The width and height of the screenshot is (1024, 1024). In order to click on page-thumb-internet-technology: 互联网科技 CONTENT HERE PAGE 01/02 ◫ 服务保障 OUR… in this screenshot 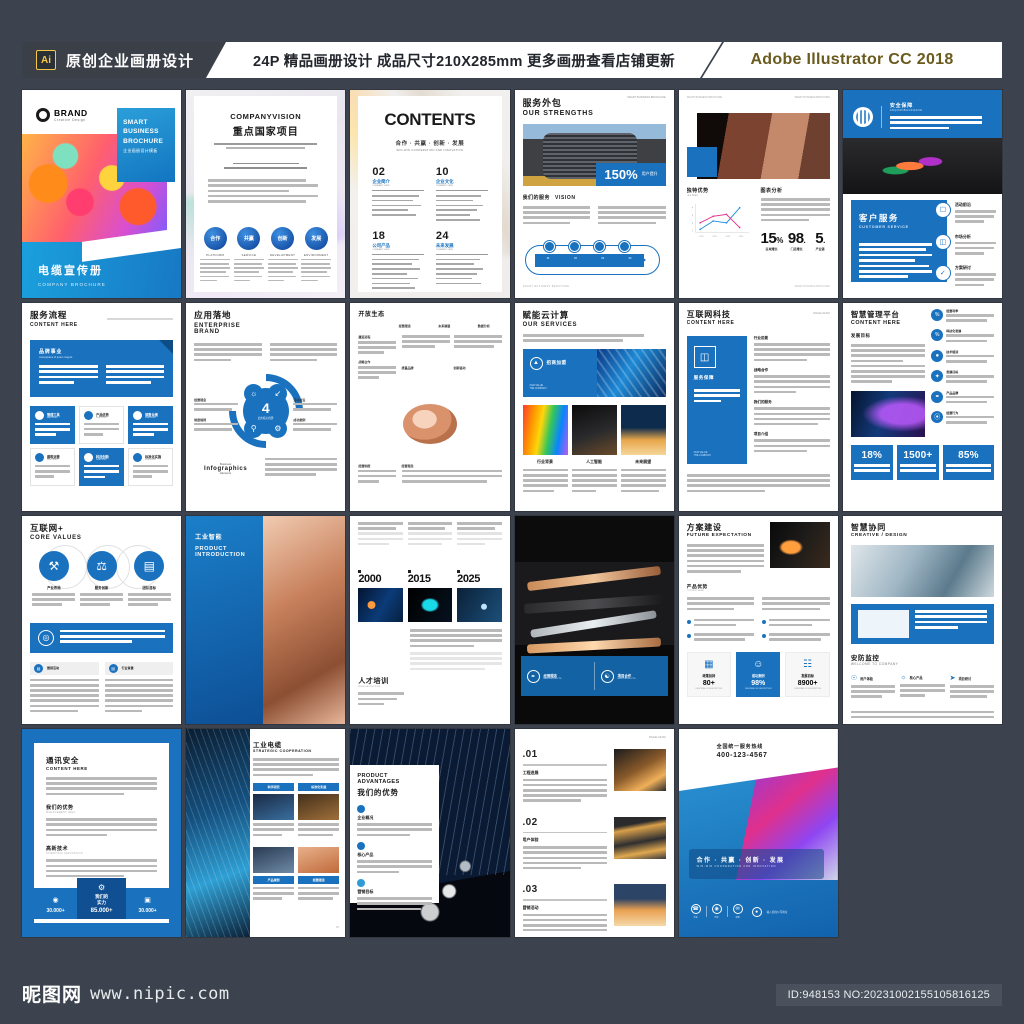, I will do `click(758, 407)`.